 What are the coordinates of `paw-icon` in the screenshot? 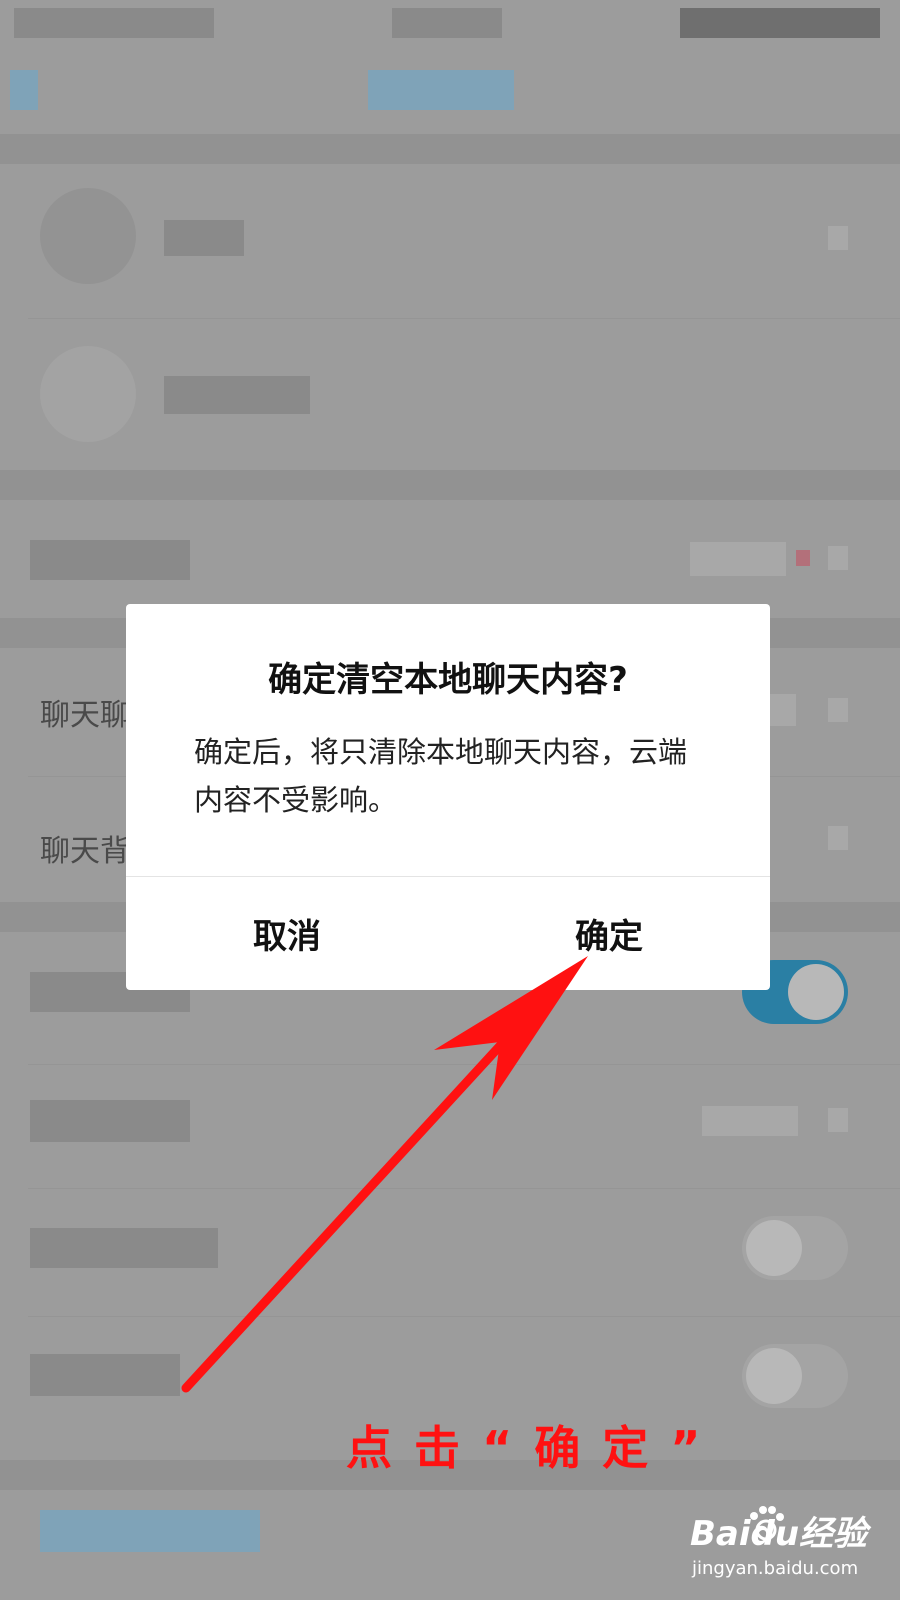 It's located at (767, 1523).